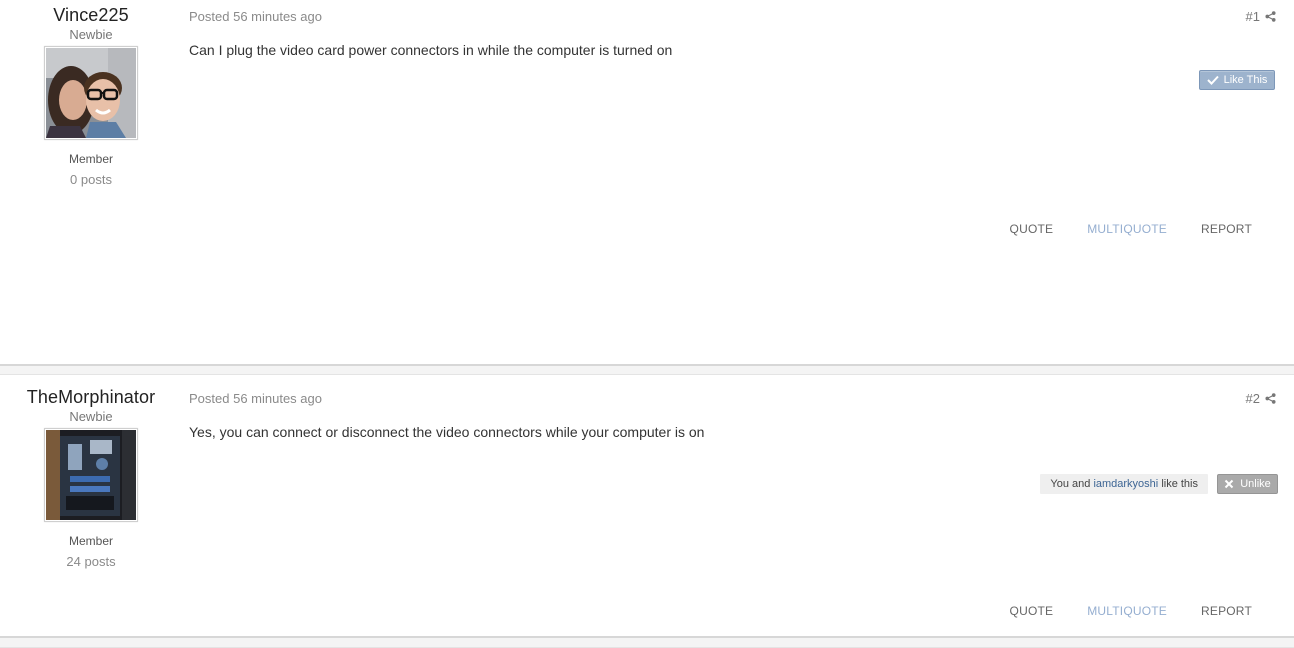  I want to click on post-author: TheMorphinator Newbie Member 24 posts, so click(91, 476).